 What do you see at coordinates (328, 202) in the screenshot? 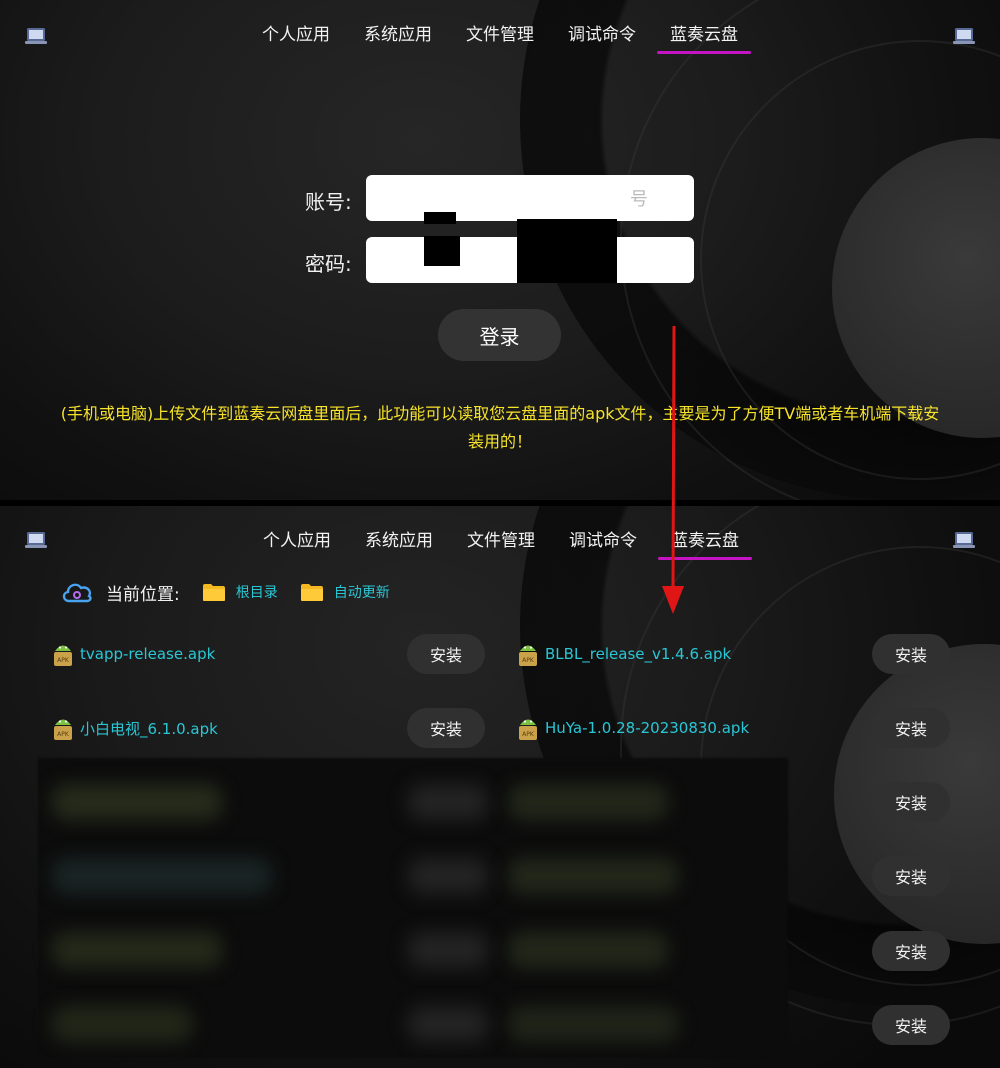
I see `account-label: 账号:` at bounding box center [328, 202].